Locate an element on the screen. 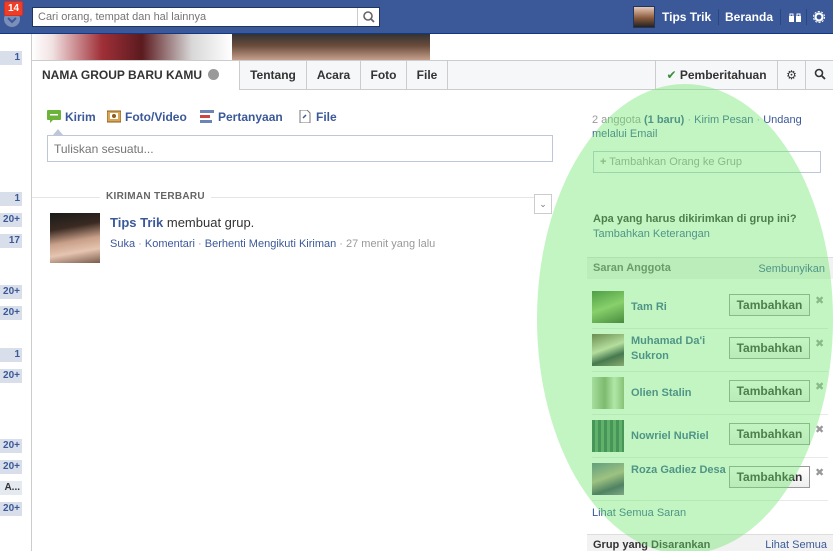 The width and height of the screenshot is (833, 551). user-avatar is located at coordinates (644, 17).